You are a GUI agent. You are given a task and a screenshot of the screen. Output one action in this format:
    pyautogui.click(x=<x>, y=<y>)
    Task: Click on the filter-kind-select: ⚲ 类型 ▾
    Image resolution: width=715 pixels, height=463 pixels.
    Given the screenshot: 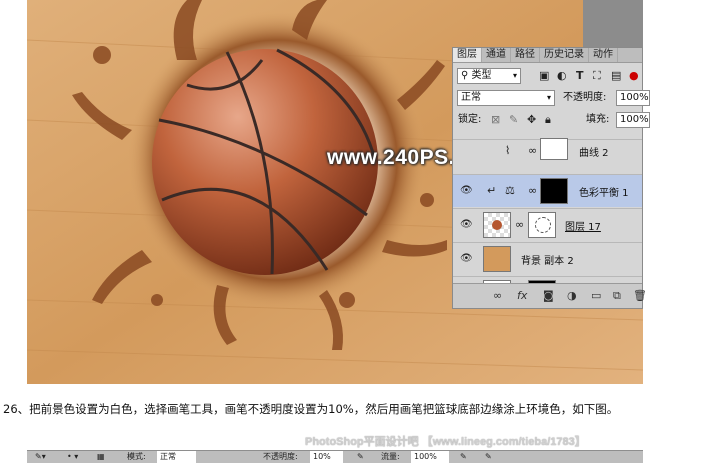 What is the action you would take?
    pyautogui.click(x=489, y=76)
    